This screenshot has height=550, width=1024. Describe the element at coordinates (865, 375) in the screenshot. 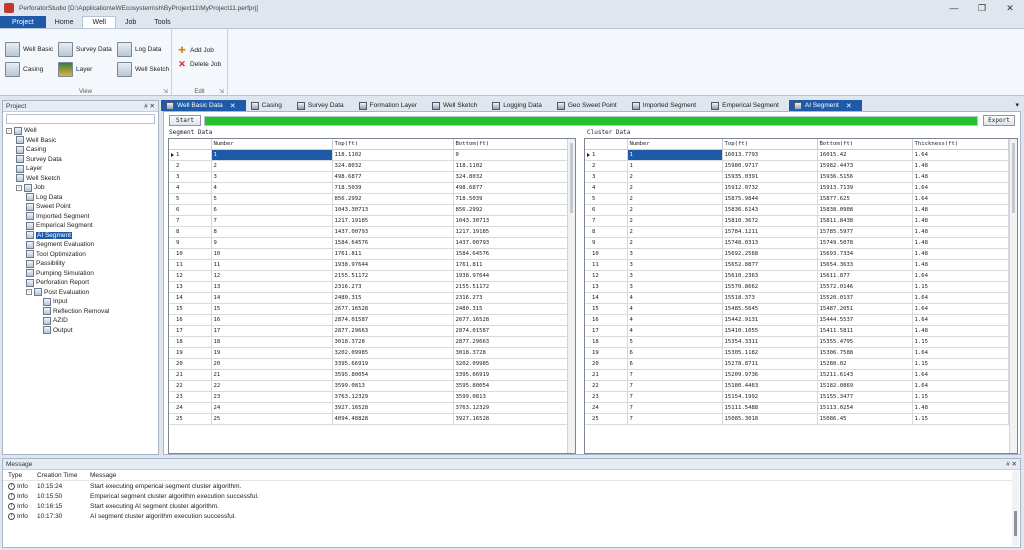

I see `table-cell: 15211.6143` at that location.